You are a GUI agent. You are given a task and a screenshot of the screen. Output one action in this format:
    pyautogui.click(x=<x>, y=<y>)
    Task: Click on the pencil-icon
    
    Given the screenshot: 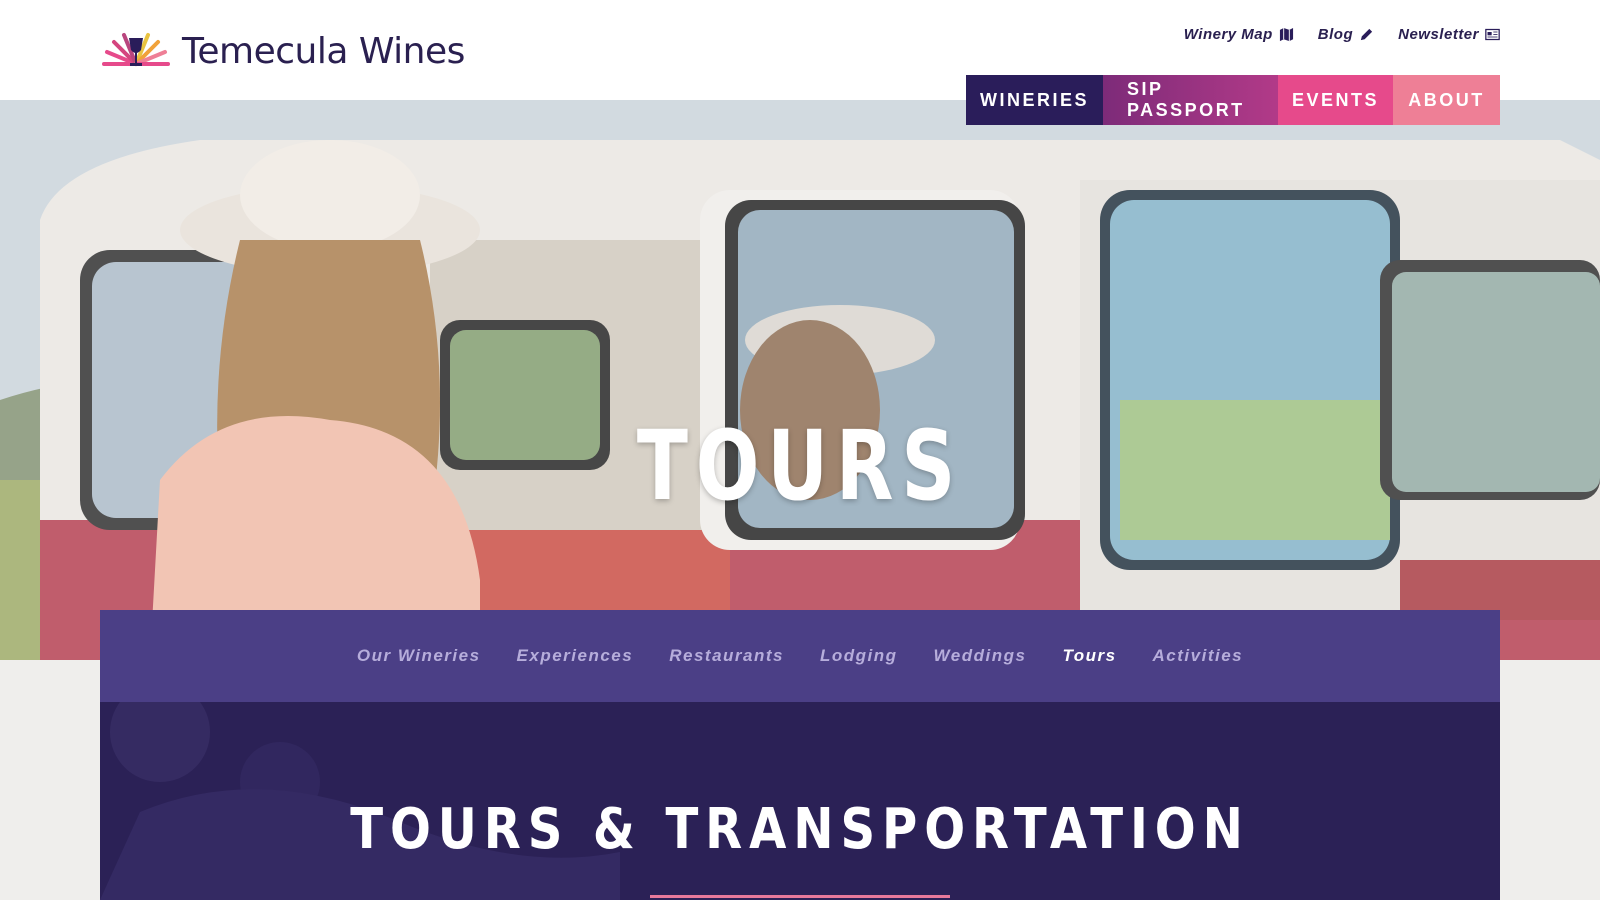 What is the action you would take?
    pyautogui.click(x=1367, y=34)
    